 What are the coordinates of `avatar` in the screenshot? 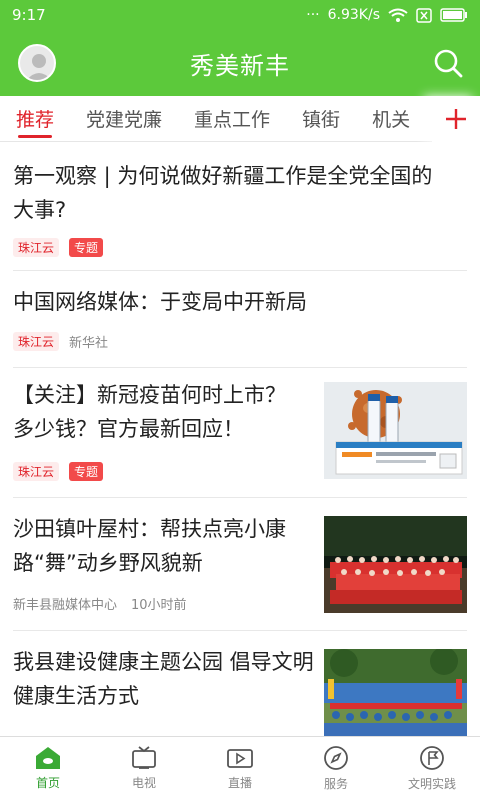 It's located at (37, 63).